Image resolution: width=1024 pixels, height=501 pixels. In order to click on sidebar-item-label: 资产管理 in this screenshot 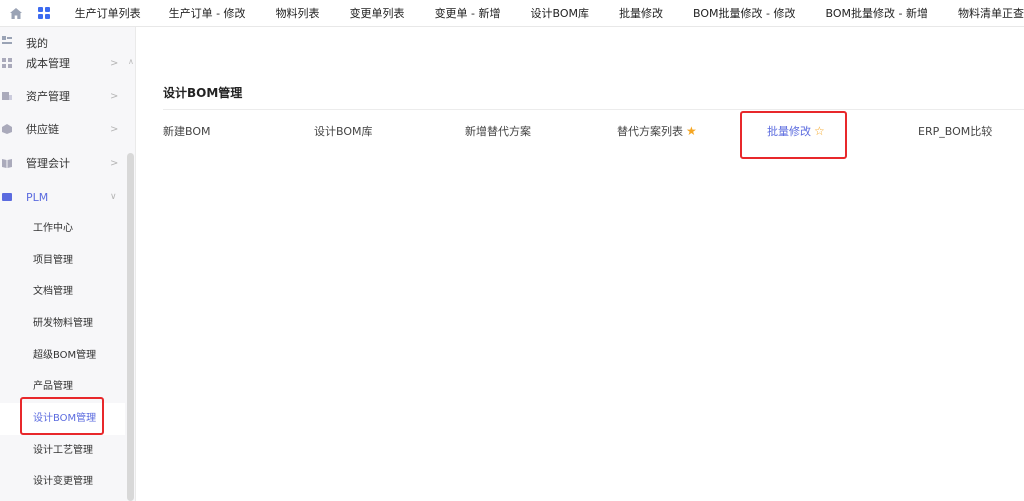, I will do `click(48, 96)`.